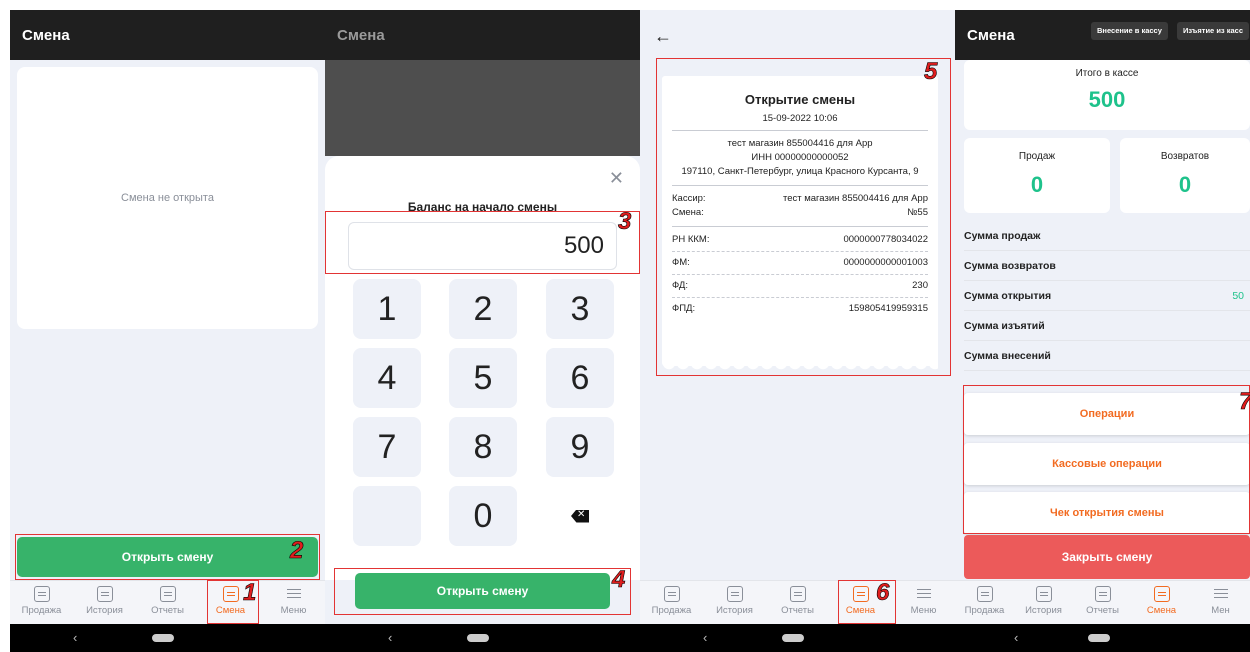 The image size is (1250, 652). Describe the element at coordinates (387, 516) in the screenshot. I see `key-empty` at that location.